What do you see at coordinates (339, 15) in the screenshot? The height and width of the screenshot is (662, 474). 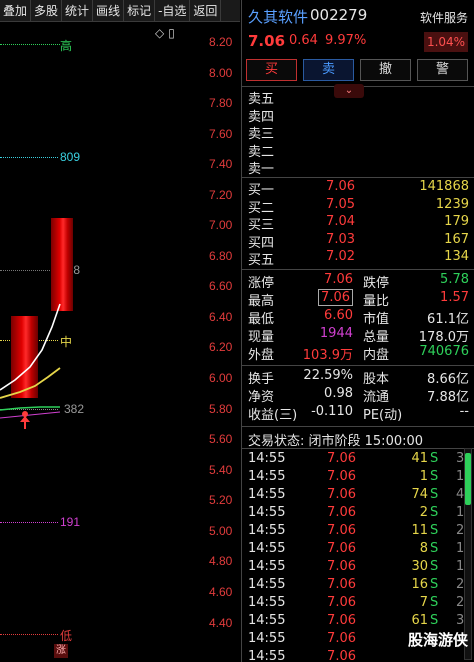 I see `stock-code: 002279` at bounding box center [339, 15].